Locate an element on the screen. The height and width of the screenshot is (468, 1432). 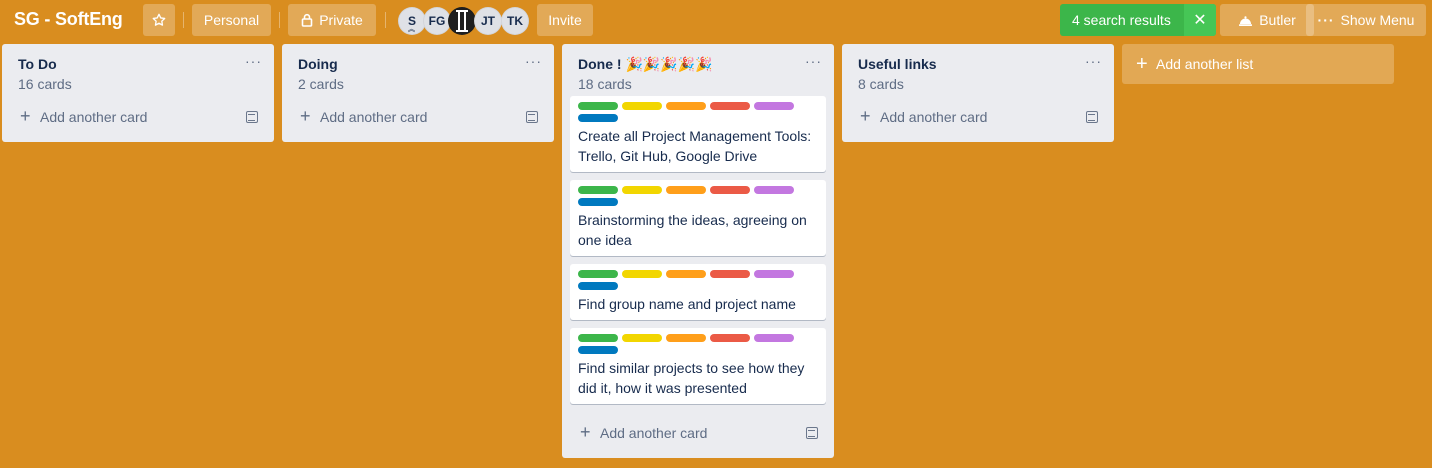
search-results-label: 4 search results is located at coordinates (1121, 20).